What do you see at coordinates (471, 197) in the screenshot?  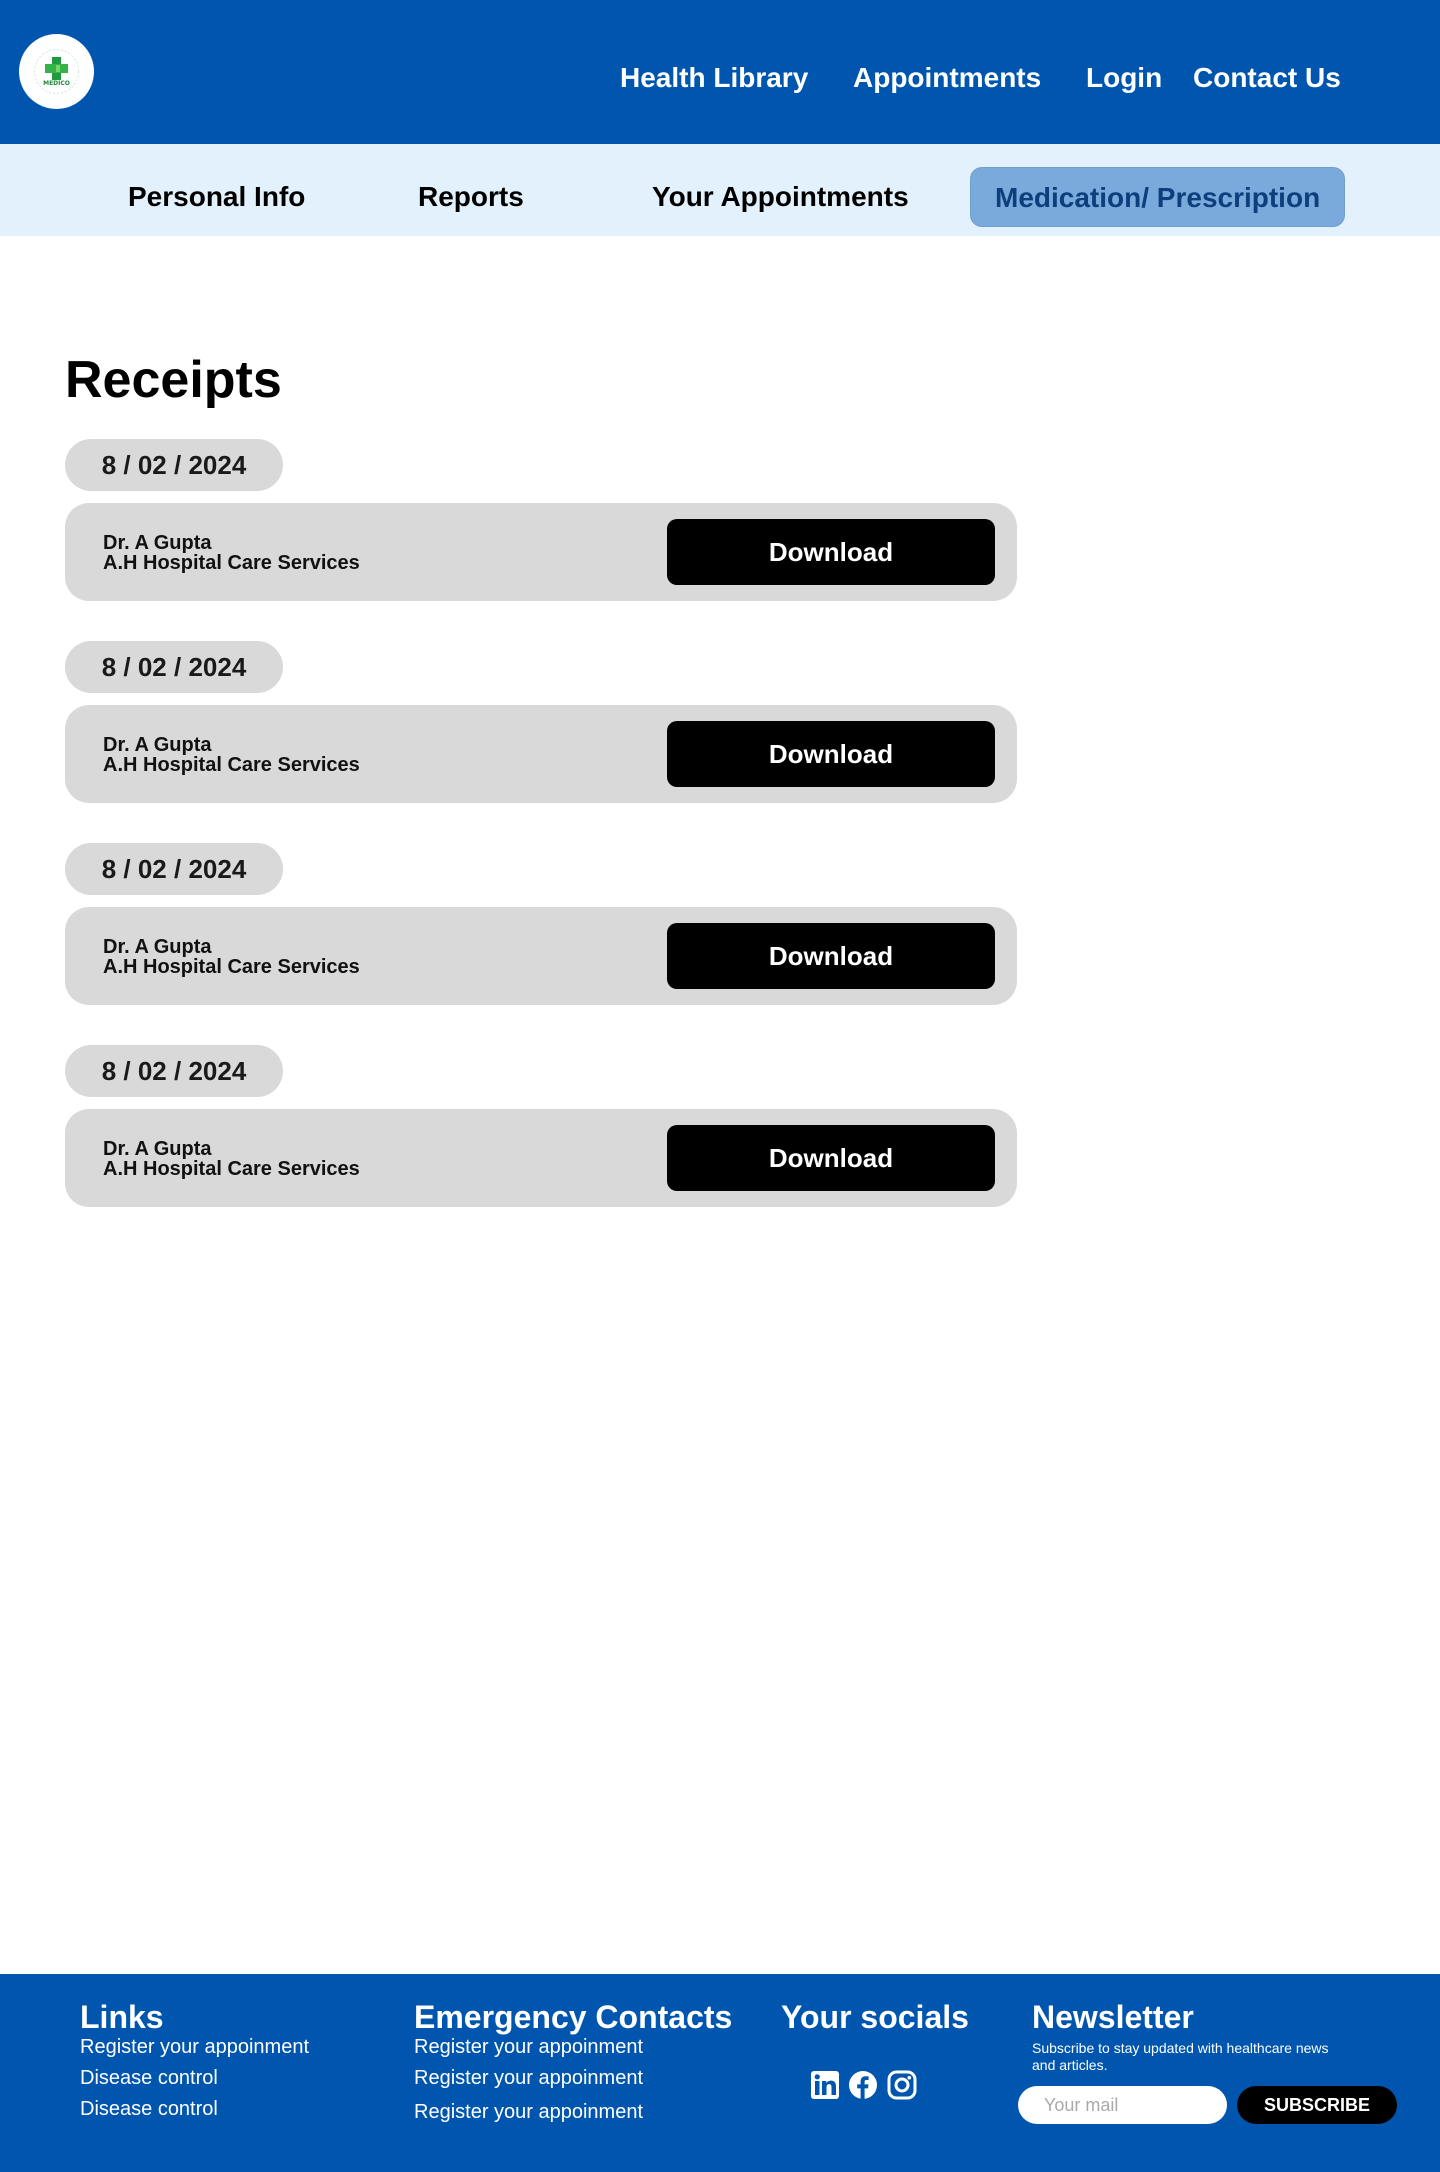 I see `tab-reports: Reports` at bounding box center [471, 197].